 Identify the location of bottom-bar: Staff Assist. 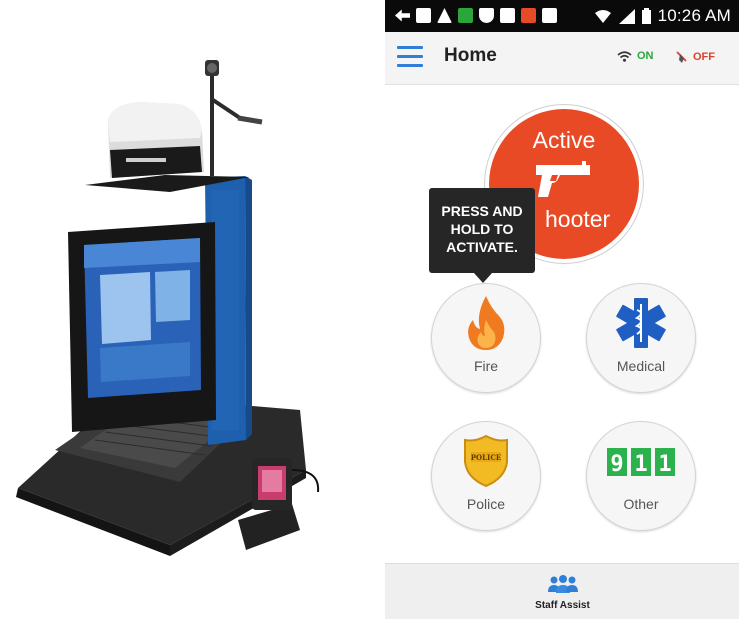
(562, 591).